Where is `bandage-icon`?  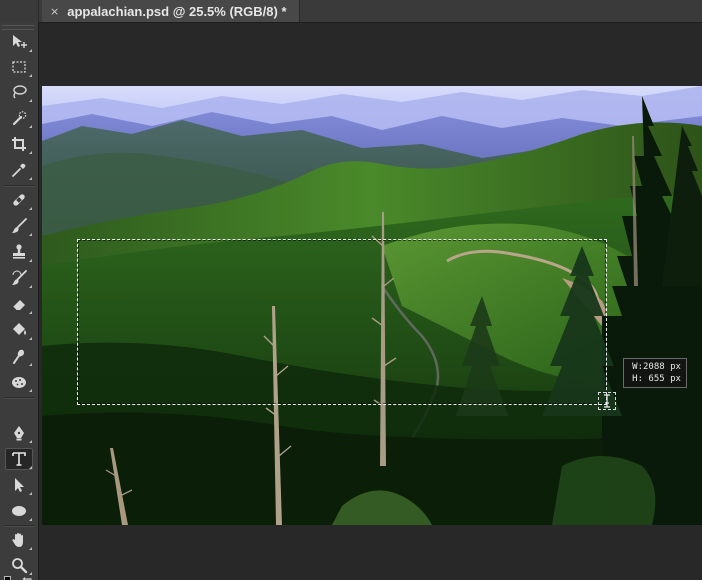 bandage-icon is located at coordinates (19, 200).